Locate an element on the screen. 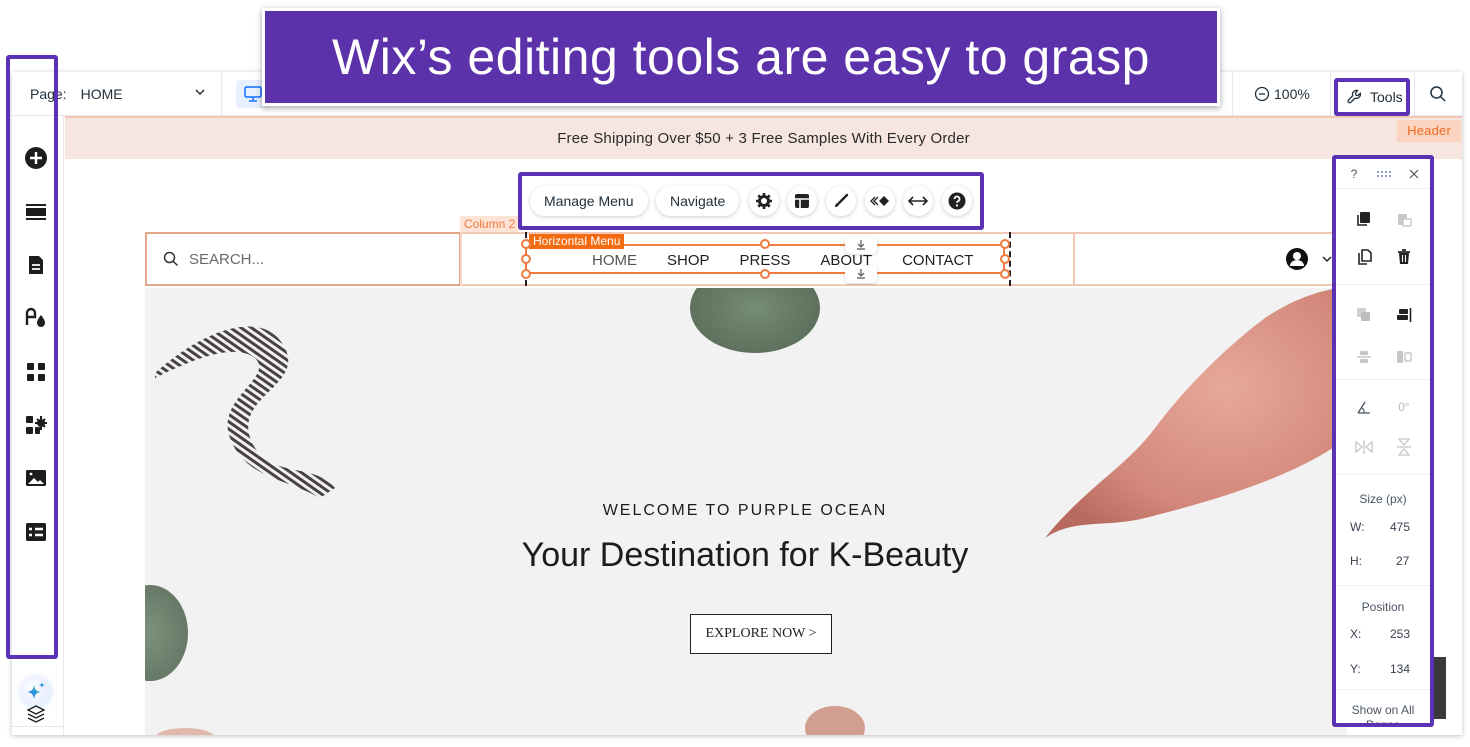 This screenshot has height=747, width=1470. align-button is located at coordinates (1404, 315).